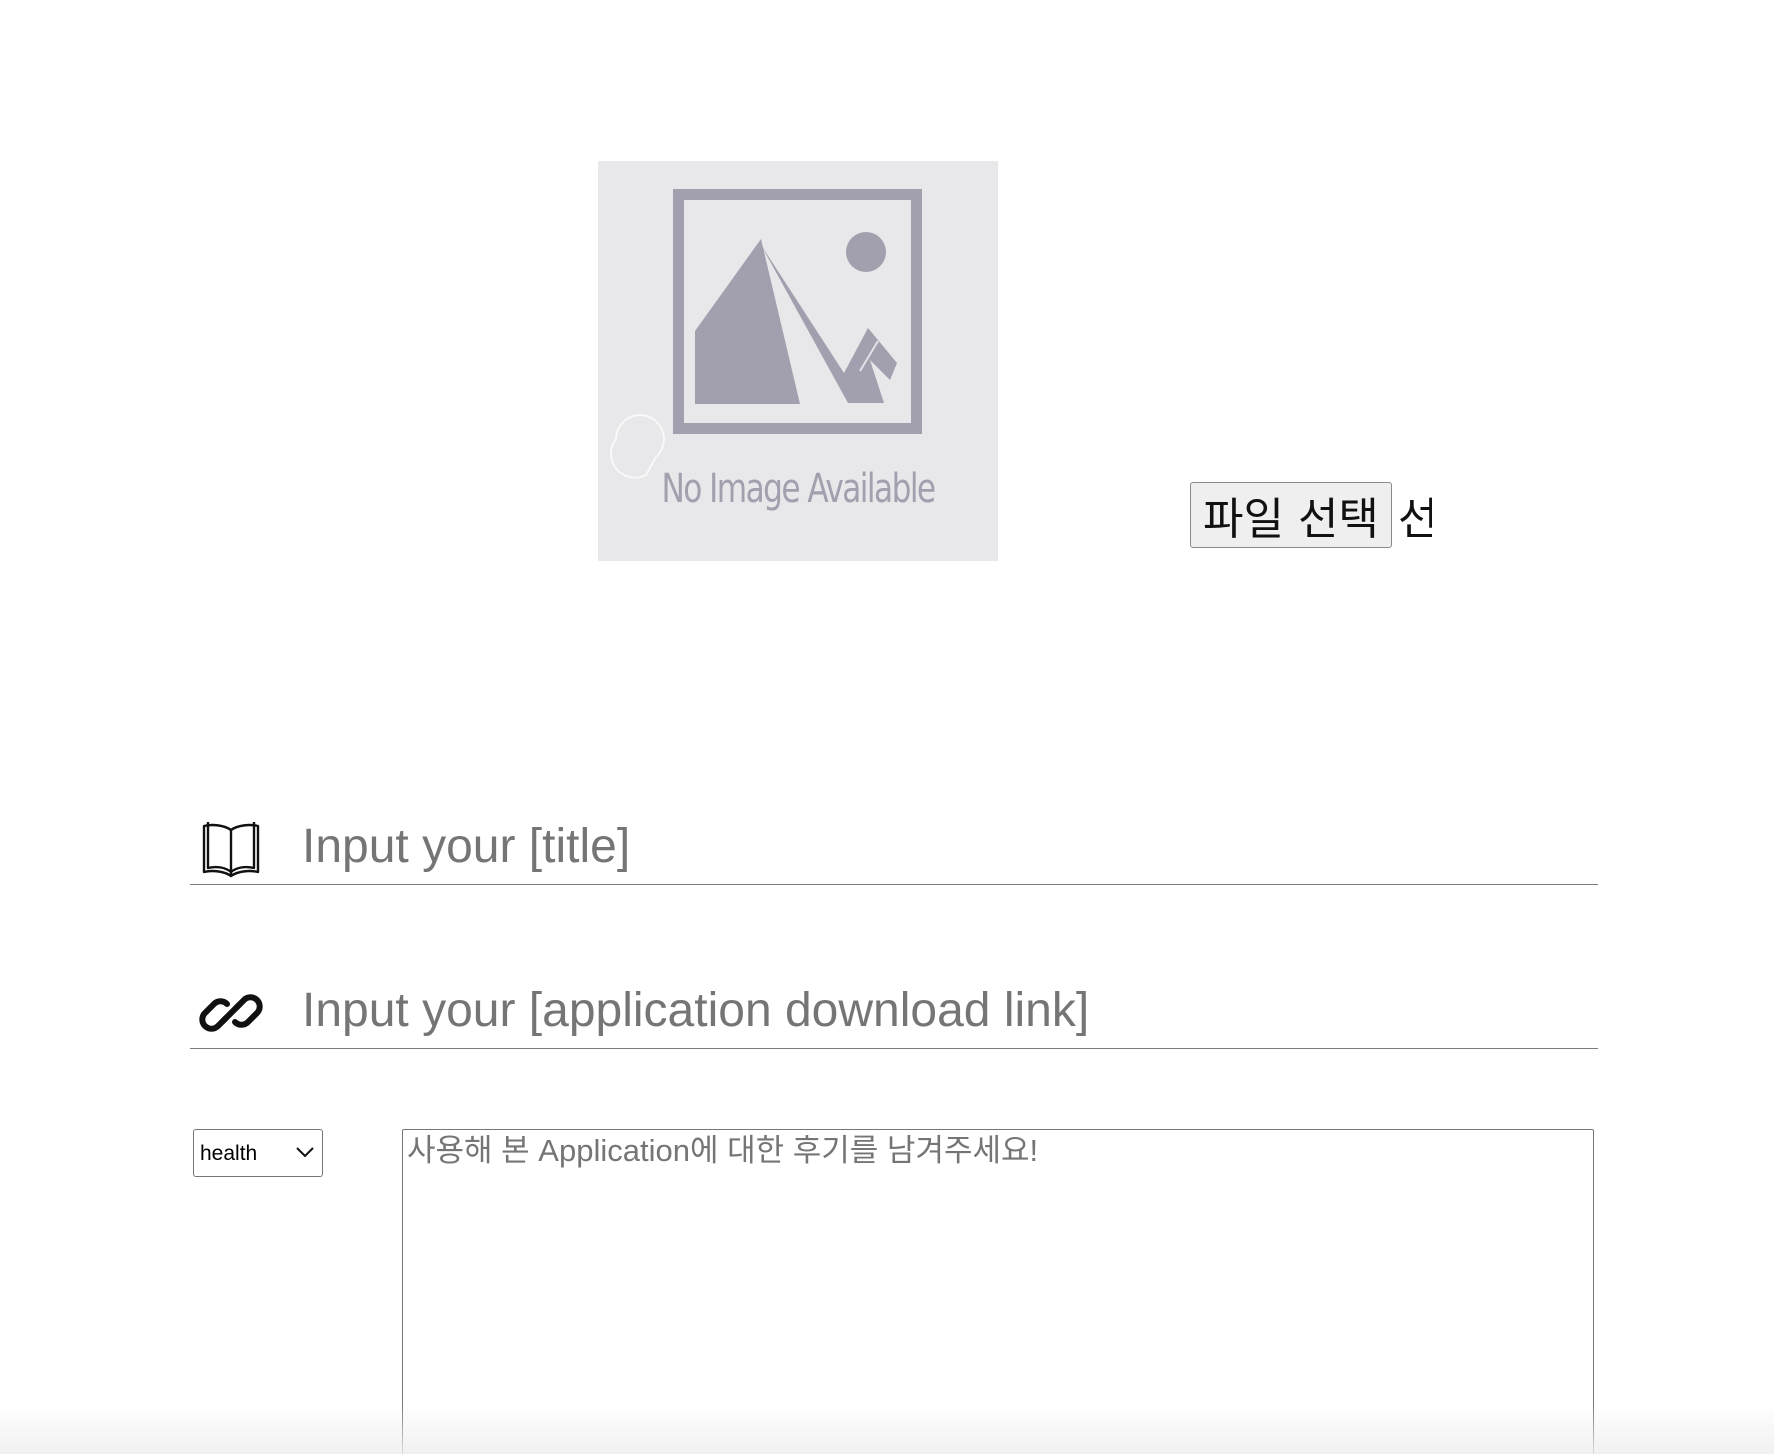 This screenshot has height=1454, width=1774. What do you see at coordinates (231, 1013) in the screenshot?
I see `link-icon` at bounding box center [231, 1013].